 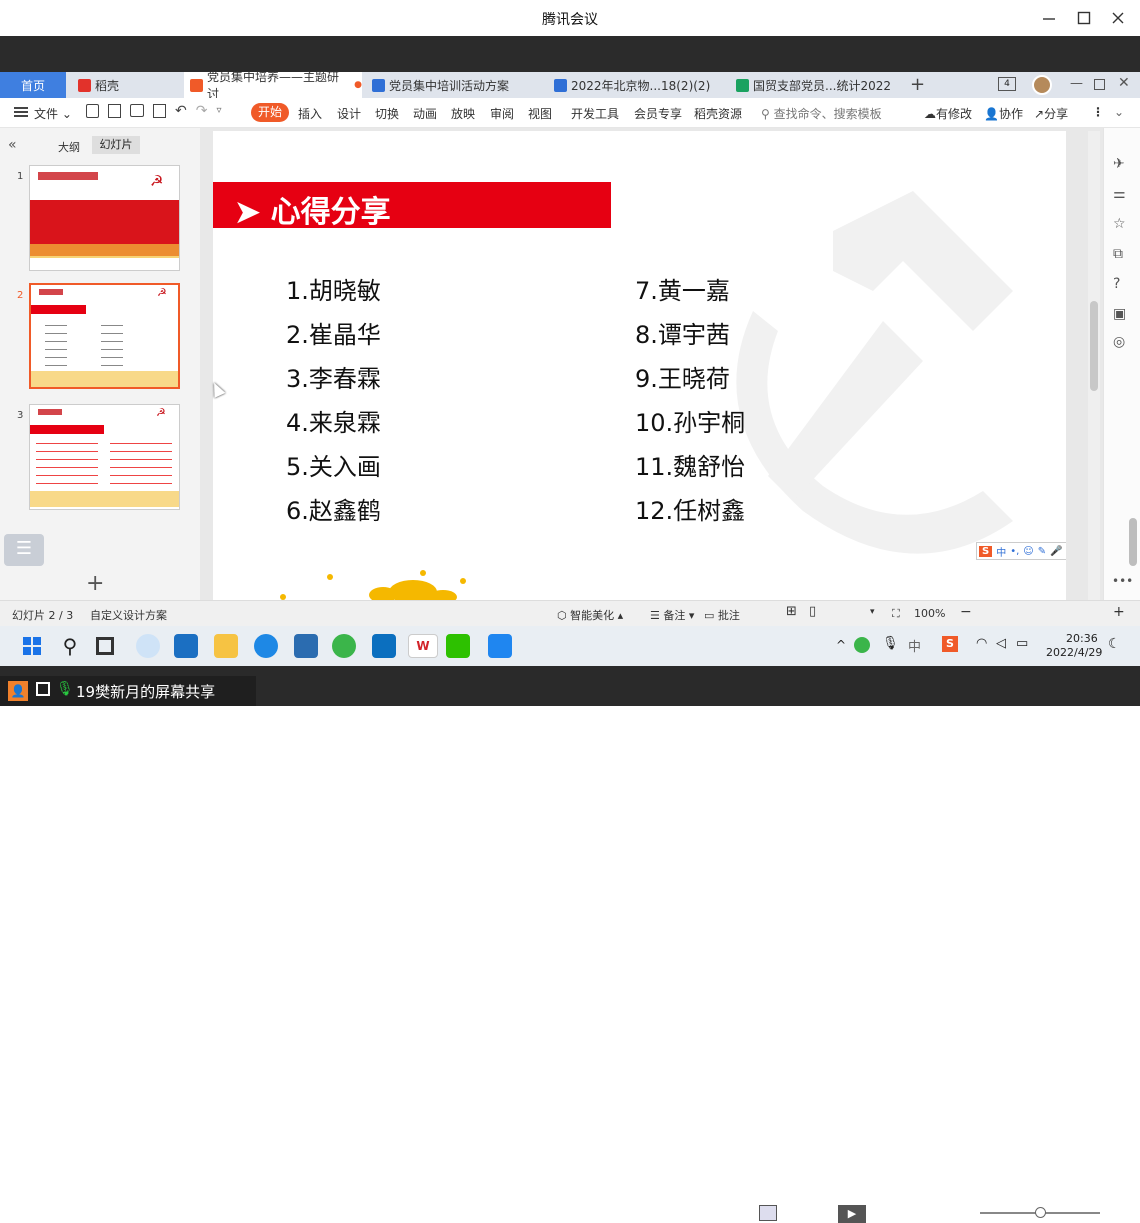 What do you see at coordinates (463, 113) in the screenshot?
I see `tab-slideshow: 放映` at bounding box center [463, 113].